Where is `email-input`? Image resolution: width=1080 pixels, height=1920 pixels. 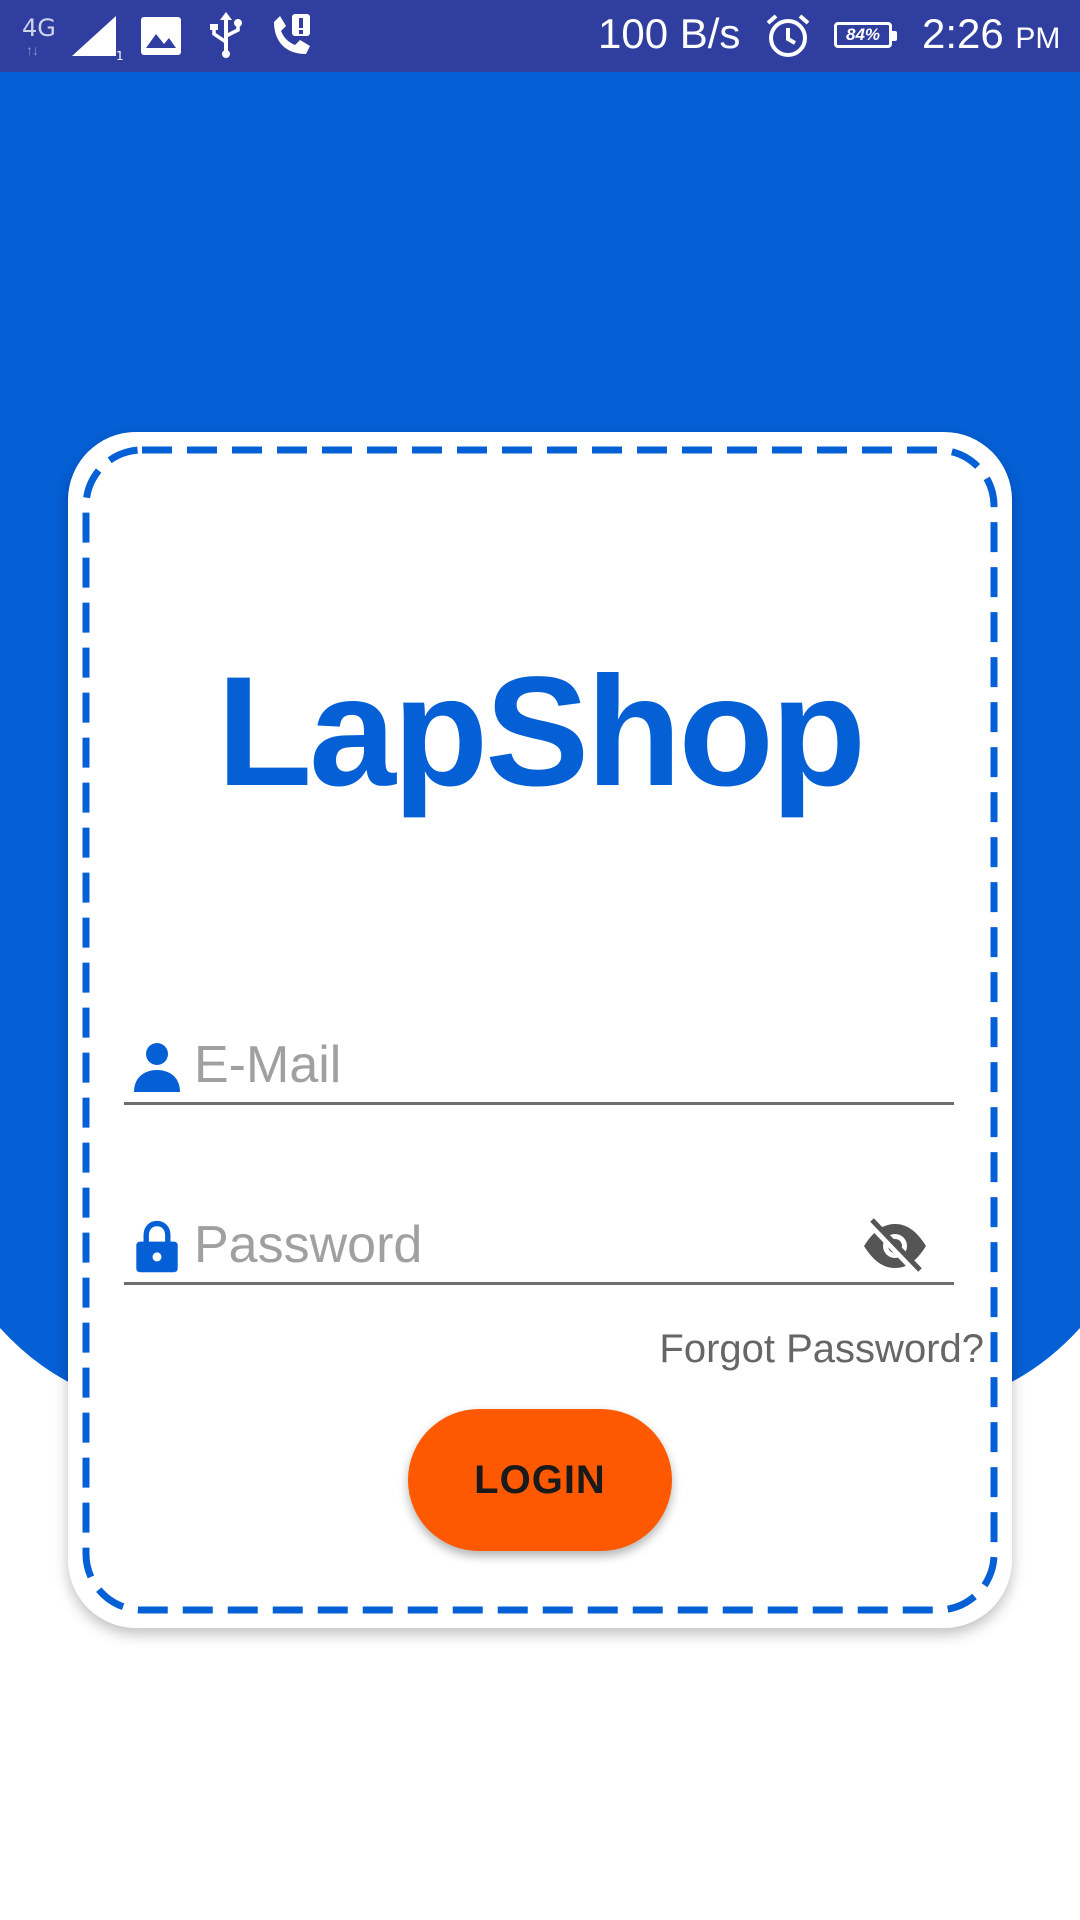
email-input is located at coordinates (514, 1065).